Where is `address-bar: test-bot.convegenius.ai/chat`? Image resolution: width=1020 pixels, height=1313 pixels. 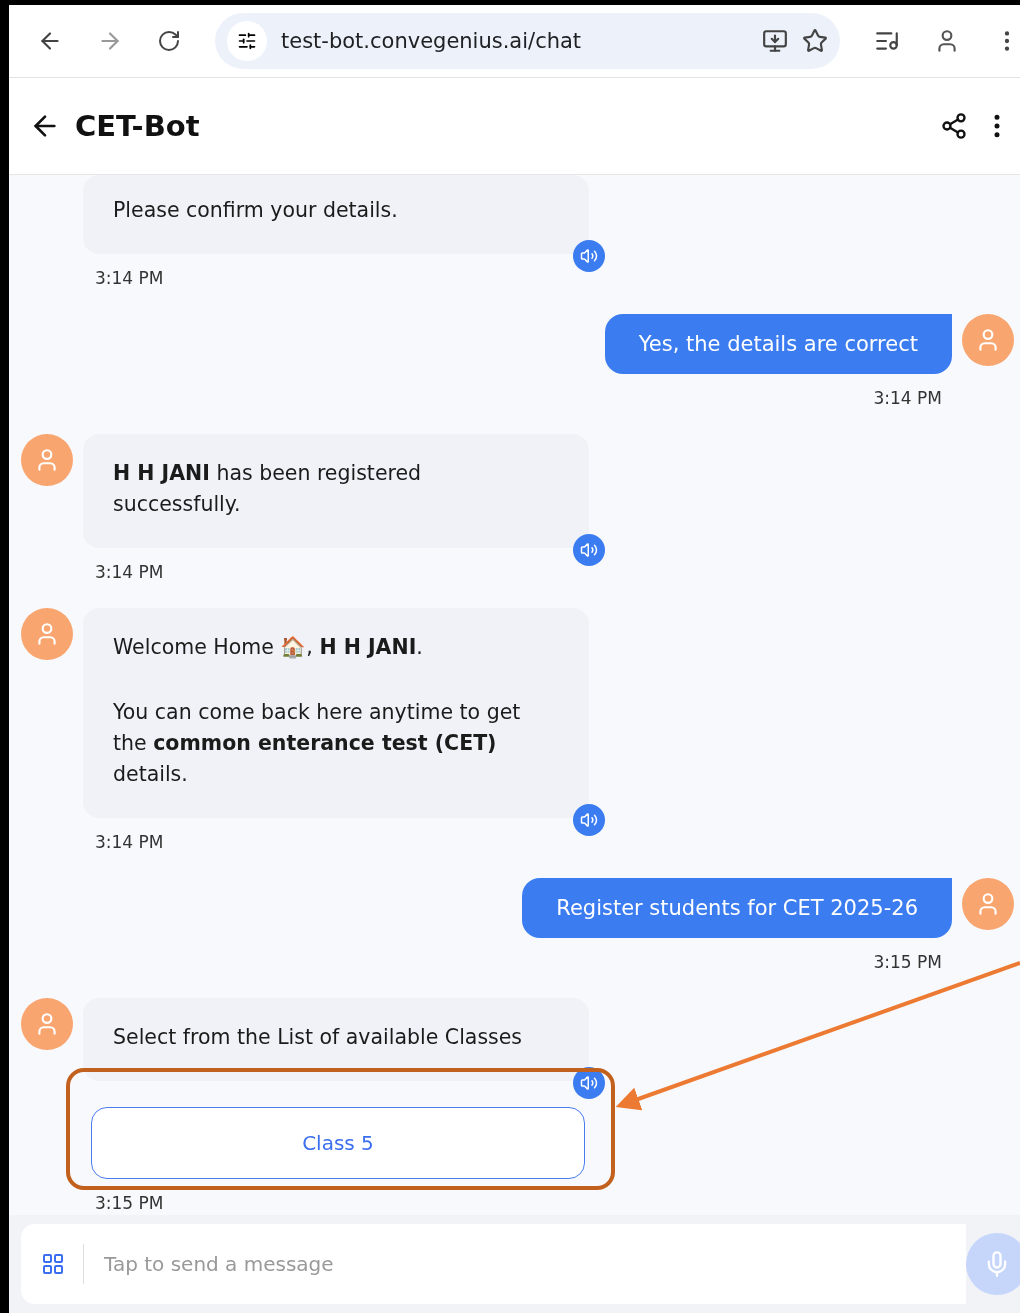
address-bar: test-bot.convegenius.ai/chat is located at coordinates (527, 41).